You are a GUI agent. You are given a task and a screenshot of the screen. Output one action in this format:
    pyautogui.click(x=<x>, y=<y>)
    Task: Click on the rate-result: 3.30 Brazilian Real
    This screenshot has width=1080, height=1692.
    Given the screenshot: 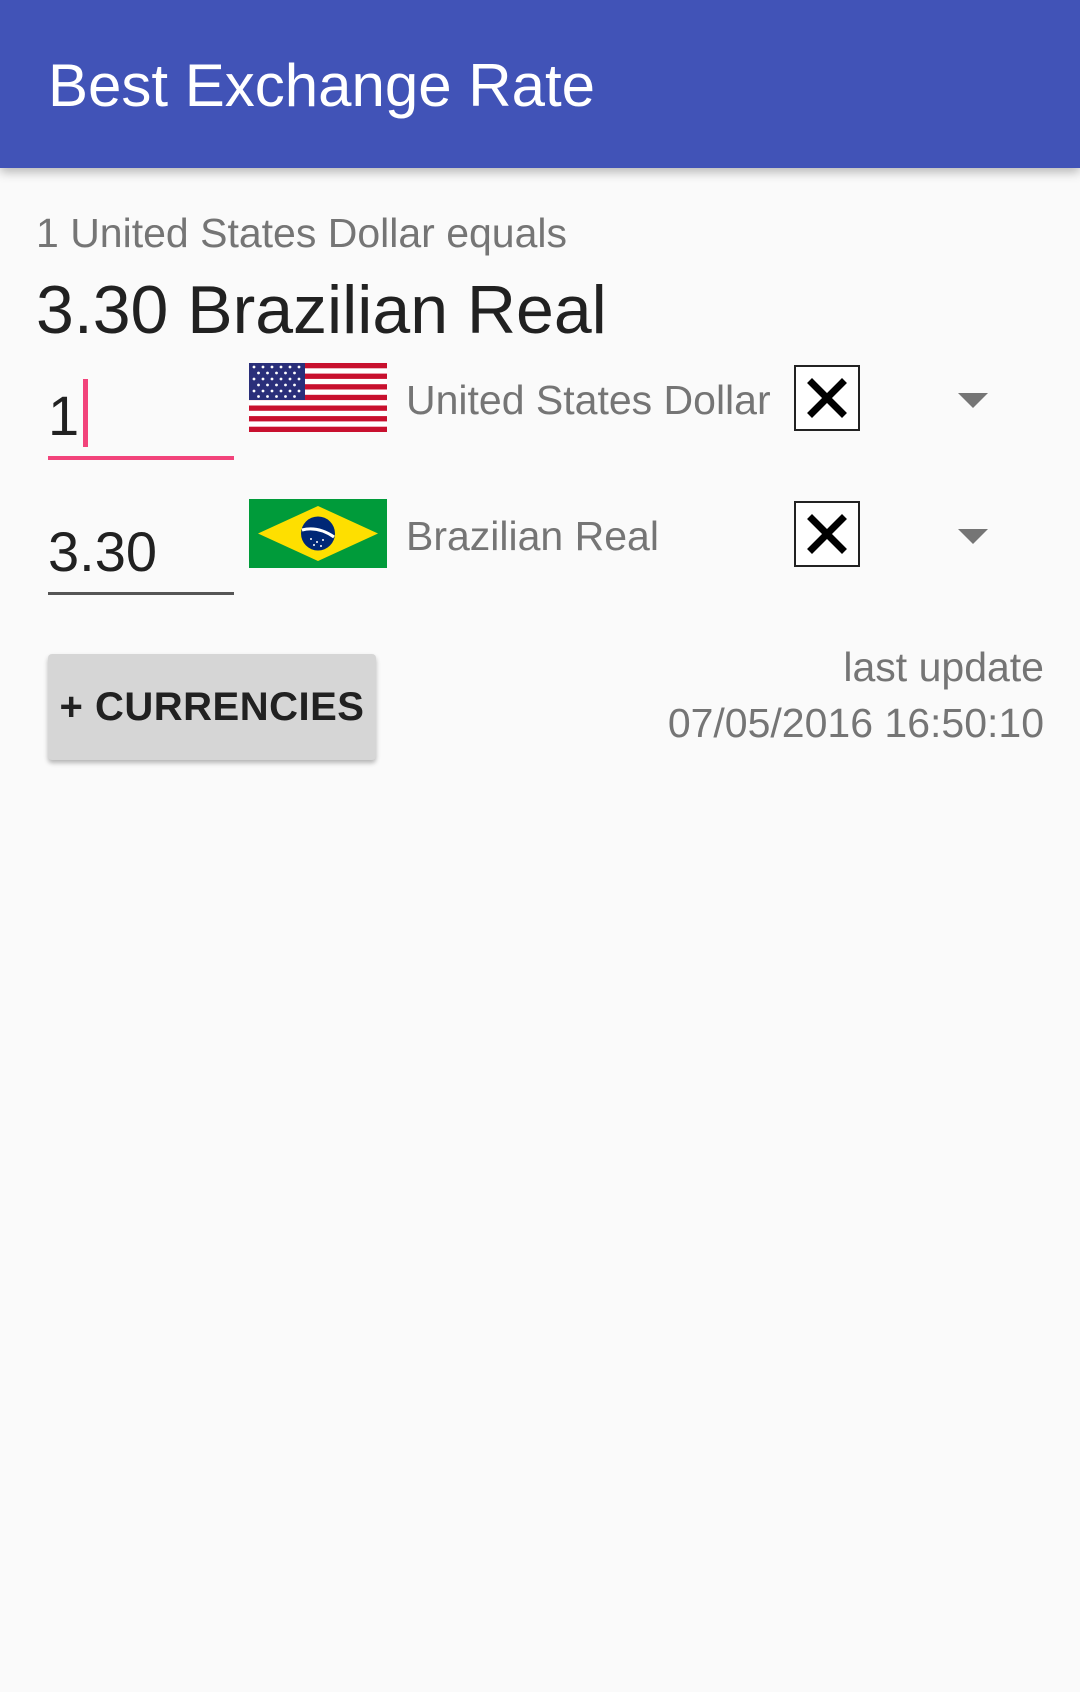 What is the action you would take?
    pyautogui.click(x=321, y=310)
    